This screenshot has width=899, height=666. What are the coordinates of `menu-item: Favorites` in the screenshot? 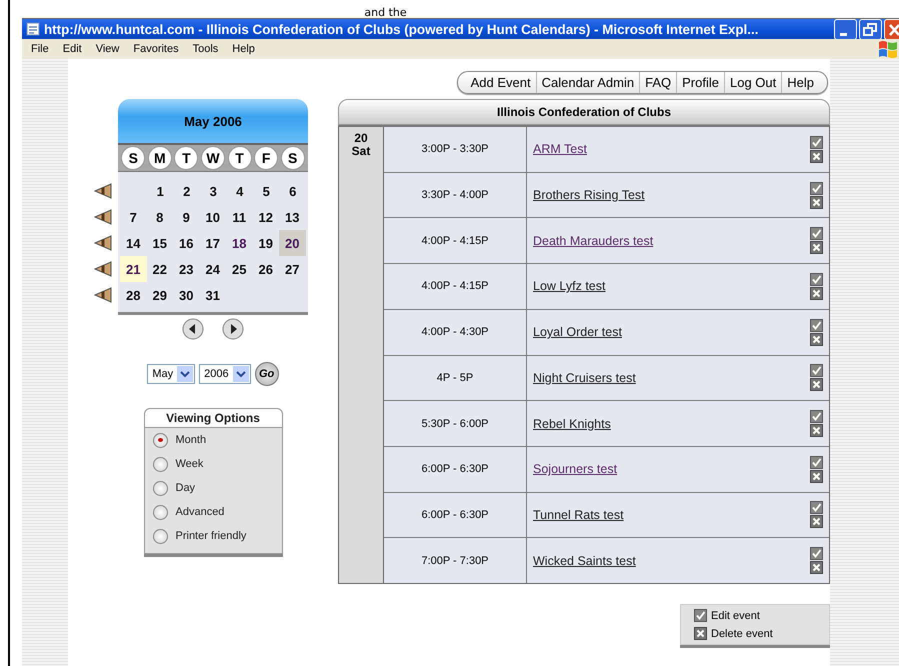 It's located at (156, 49).